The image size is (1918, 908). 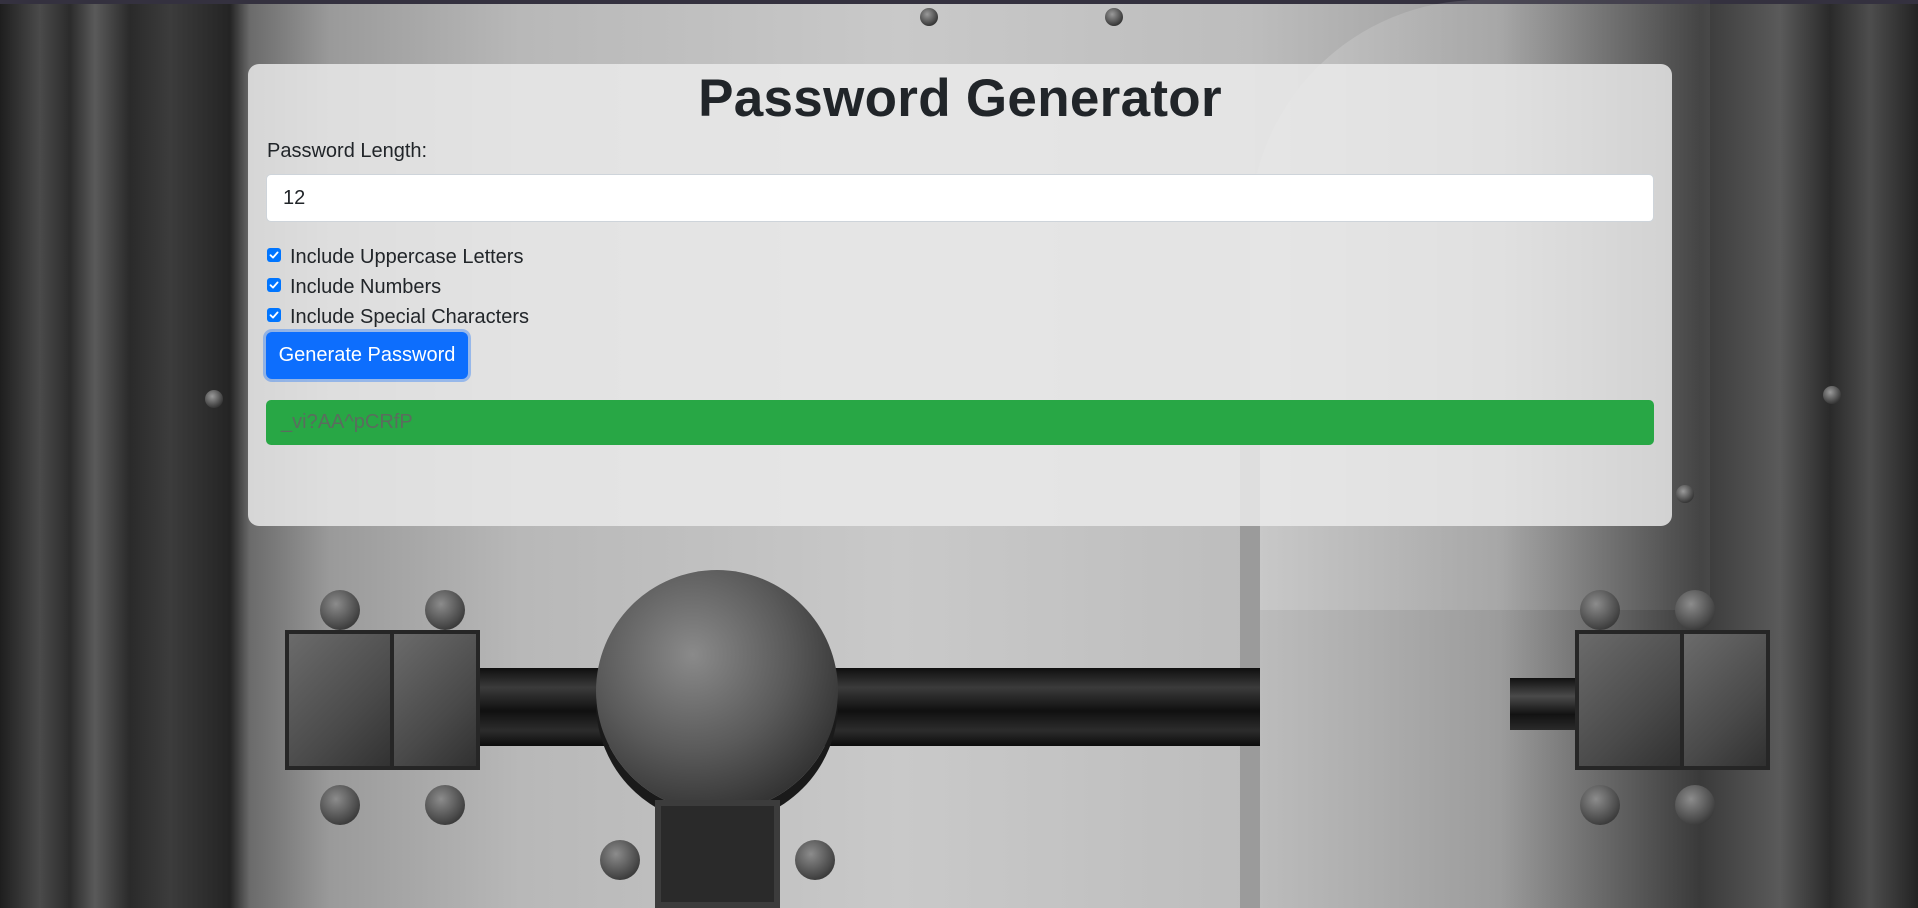 What do you see at coordinates (840, 707) in the screenshot?
I see `locking-rod` at bounding box center [840, 707].